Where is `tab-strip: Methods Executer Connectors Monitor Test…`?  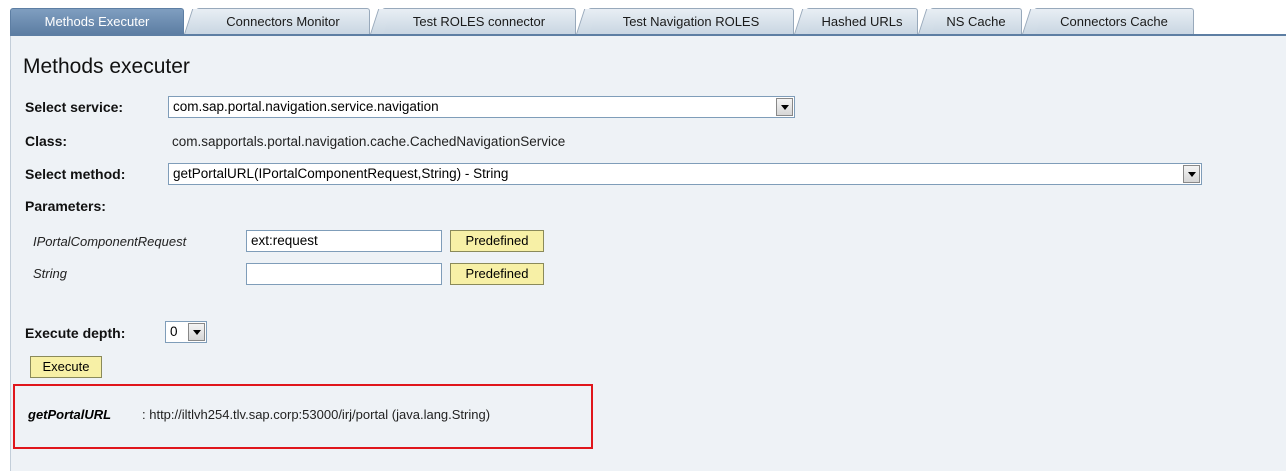
tab-strip: Methods Executer Connectors Monitor Test… is located at coordinates (648, 21).